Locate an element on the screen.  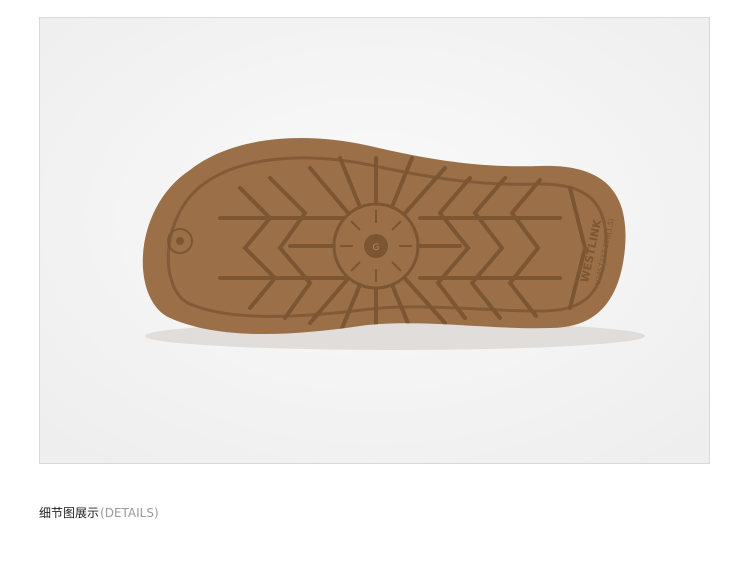
caption-english: (DETAILS) is located at coordinates (129, 513).